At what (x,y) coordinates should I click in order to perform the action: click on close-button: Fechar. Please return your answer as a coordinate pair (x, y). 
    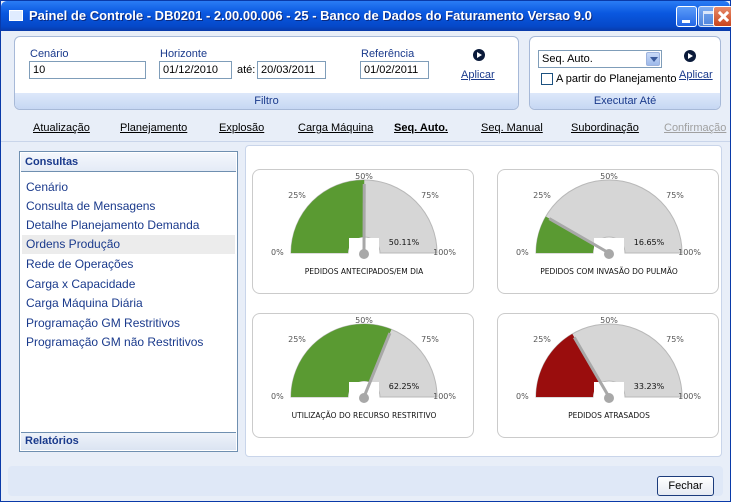
    Looking at the image, I should click on (685, 486).